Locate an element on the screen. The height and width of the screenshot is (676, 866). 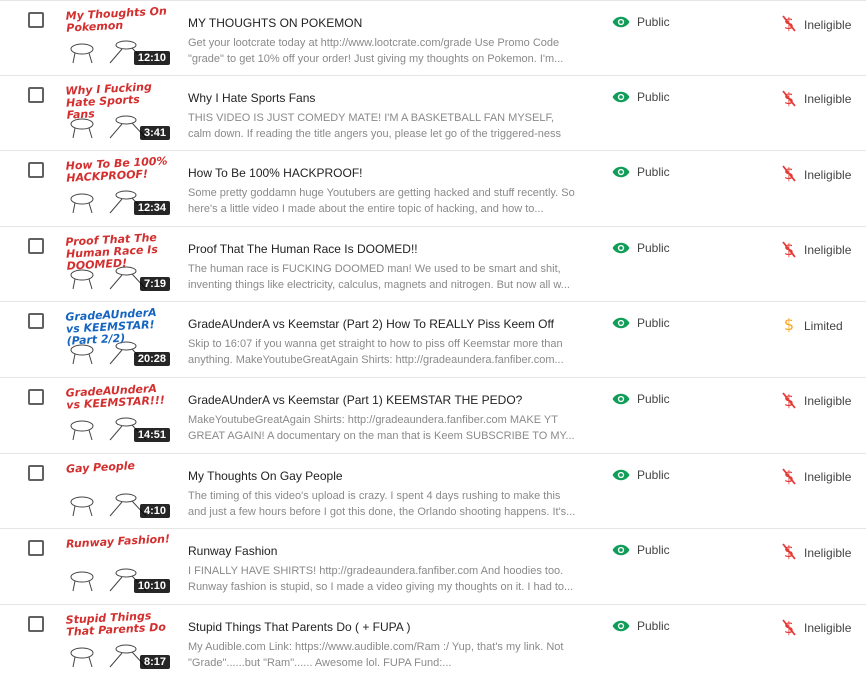
video-thumbnail: My Thoughts On Pokemon 12:10 is located at coordinates (117, 36).